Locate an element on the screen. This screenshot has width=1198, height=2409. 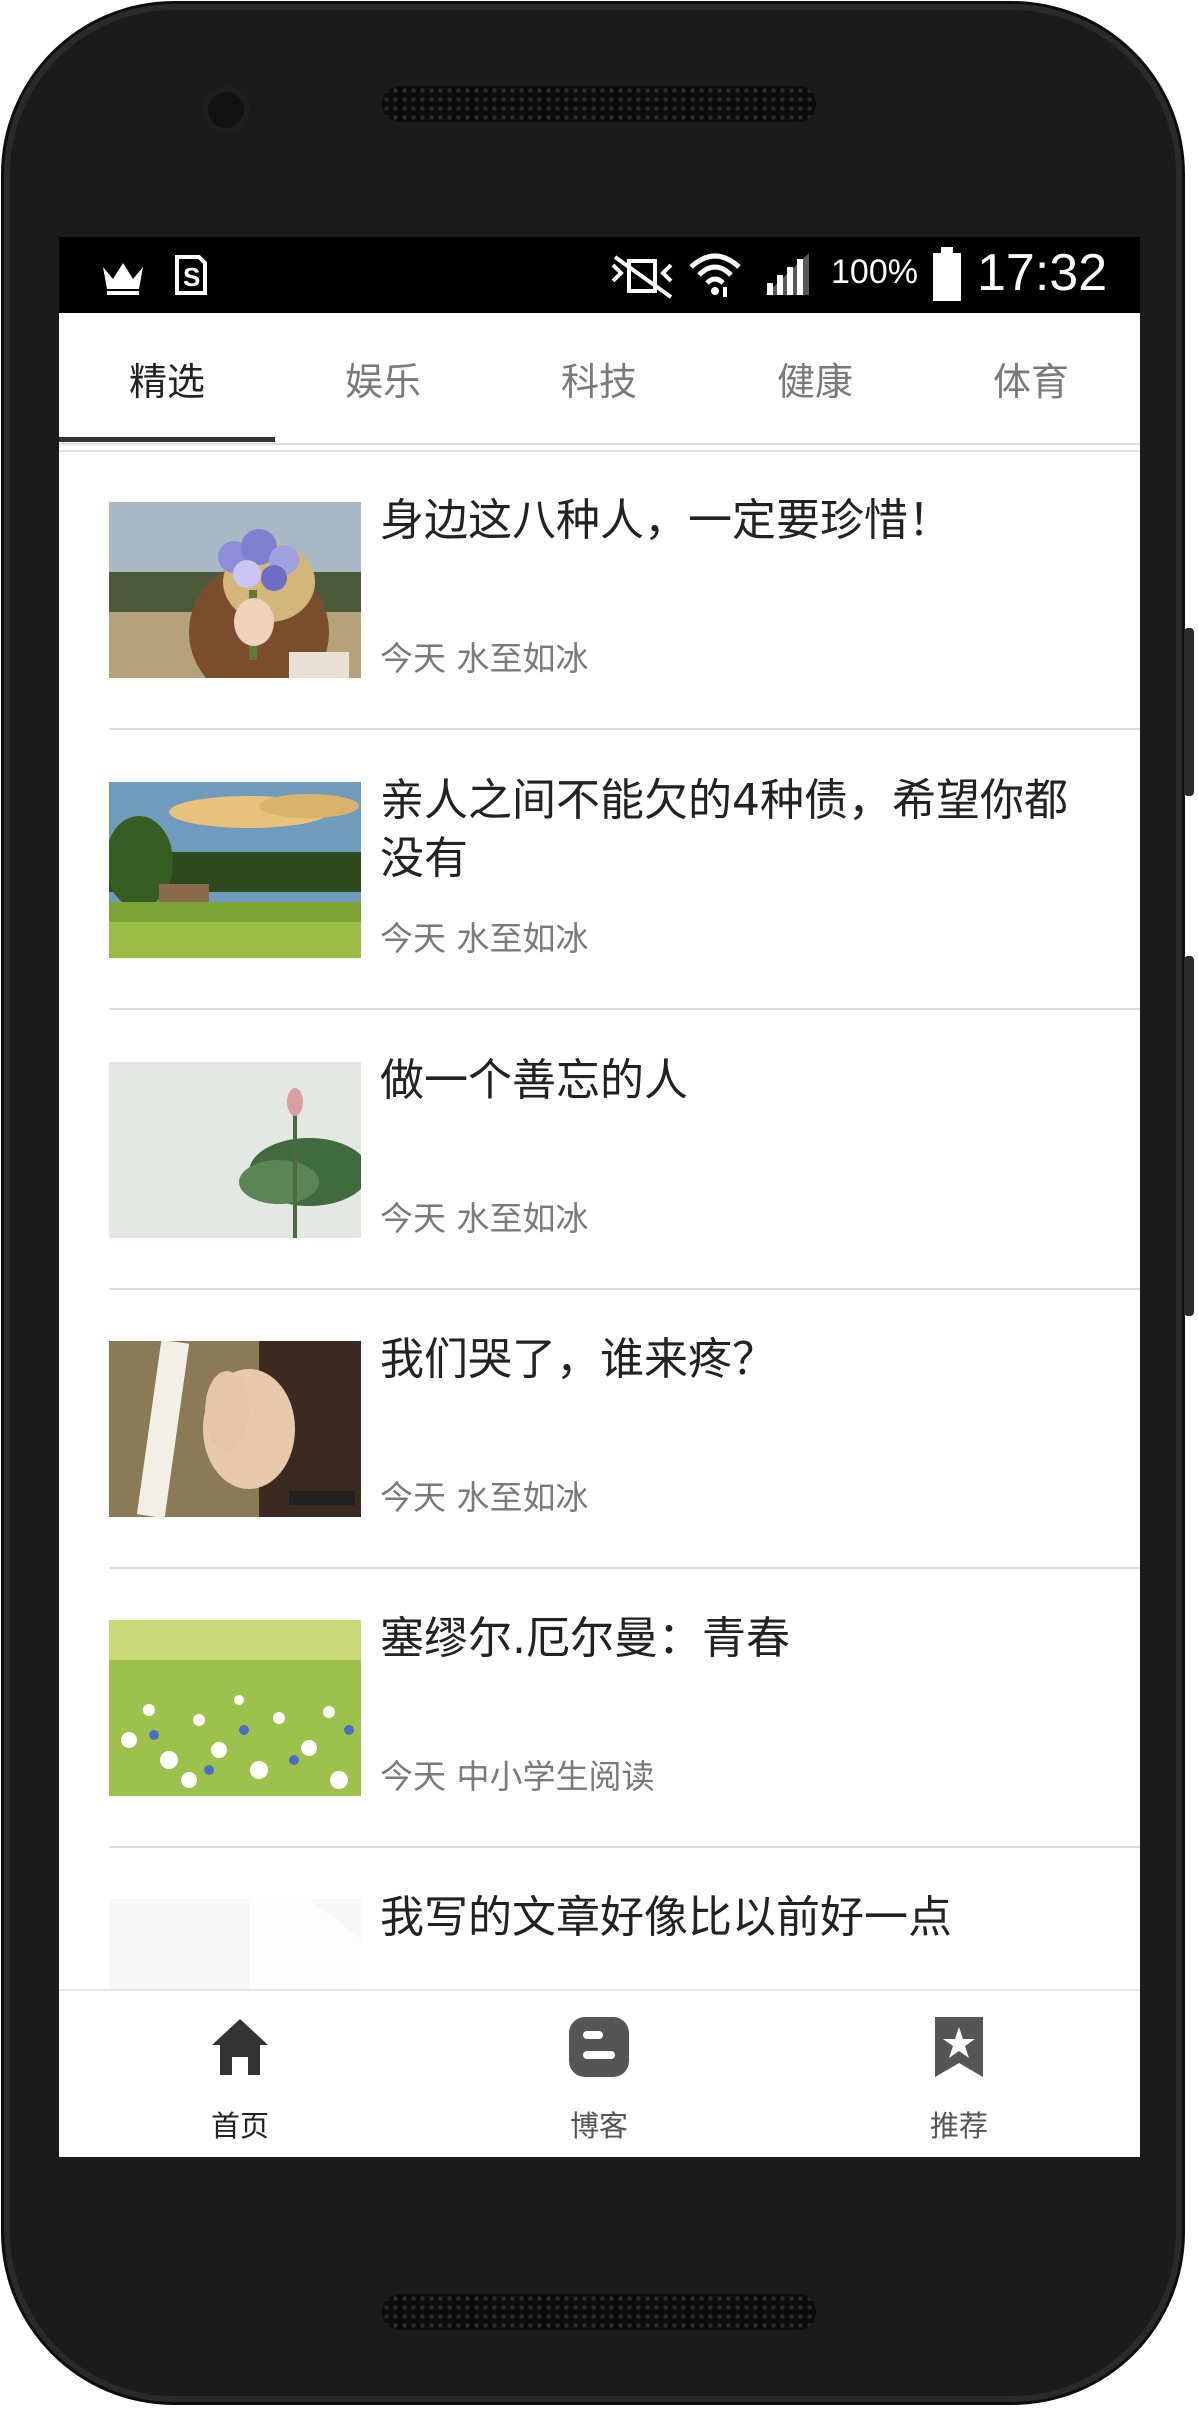
nav-home: 首页 is located at coordinates (240, 2074).